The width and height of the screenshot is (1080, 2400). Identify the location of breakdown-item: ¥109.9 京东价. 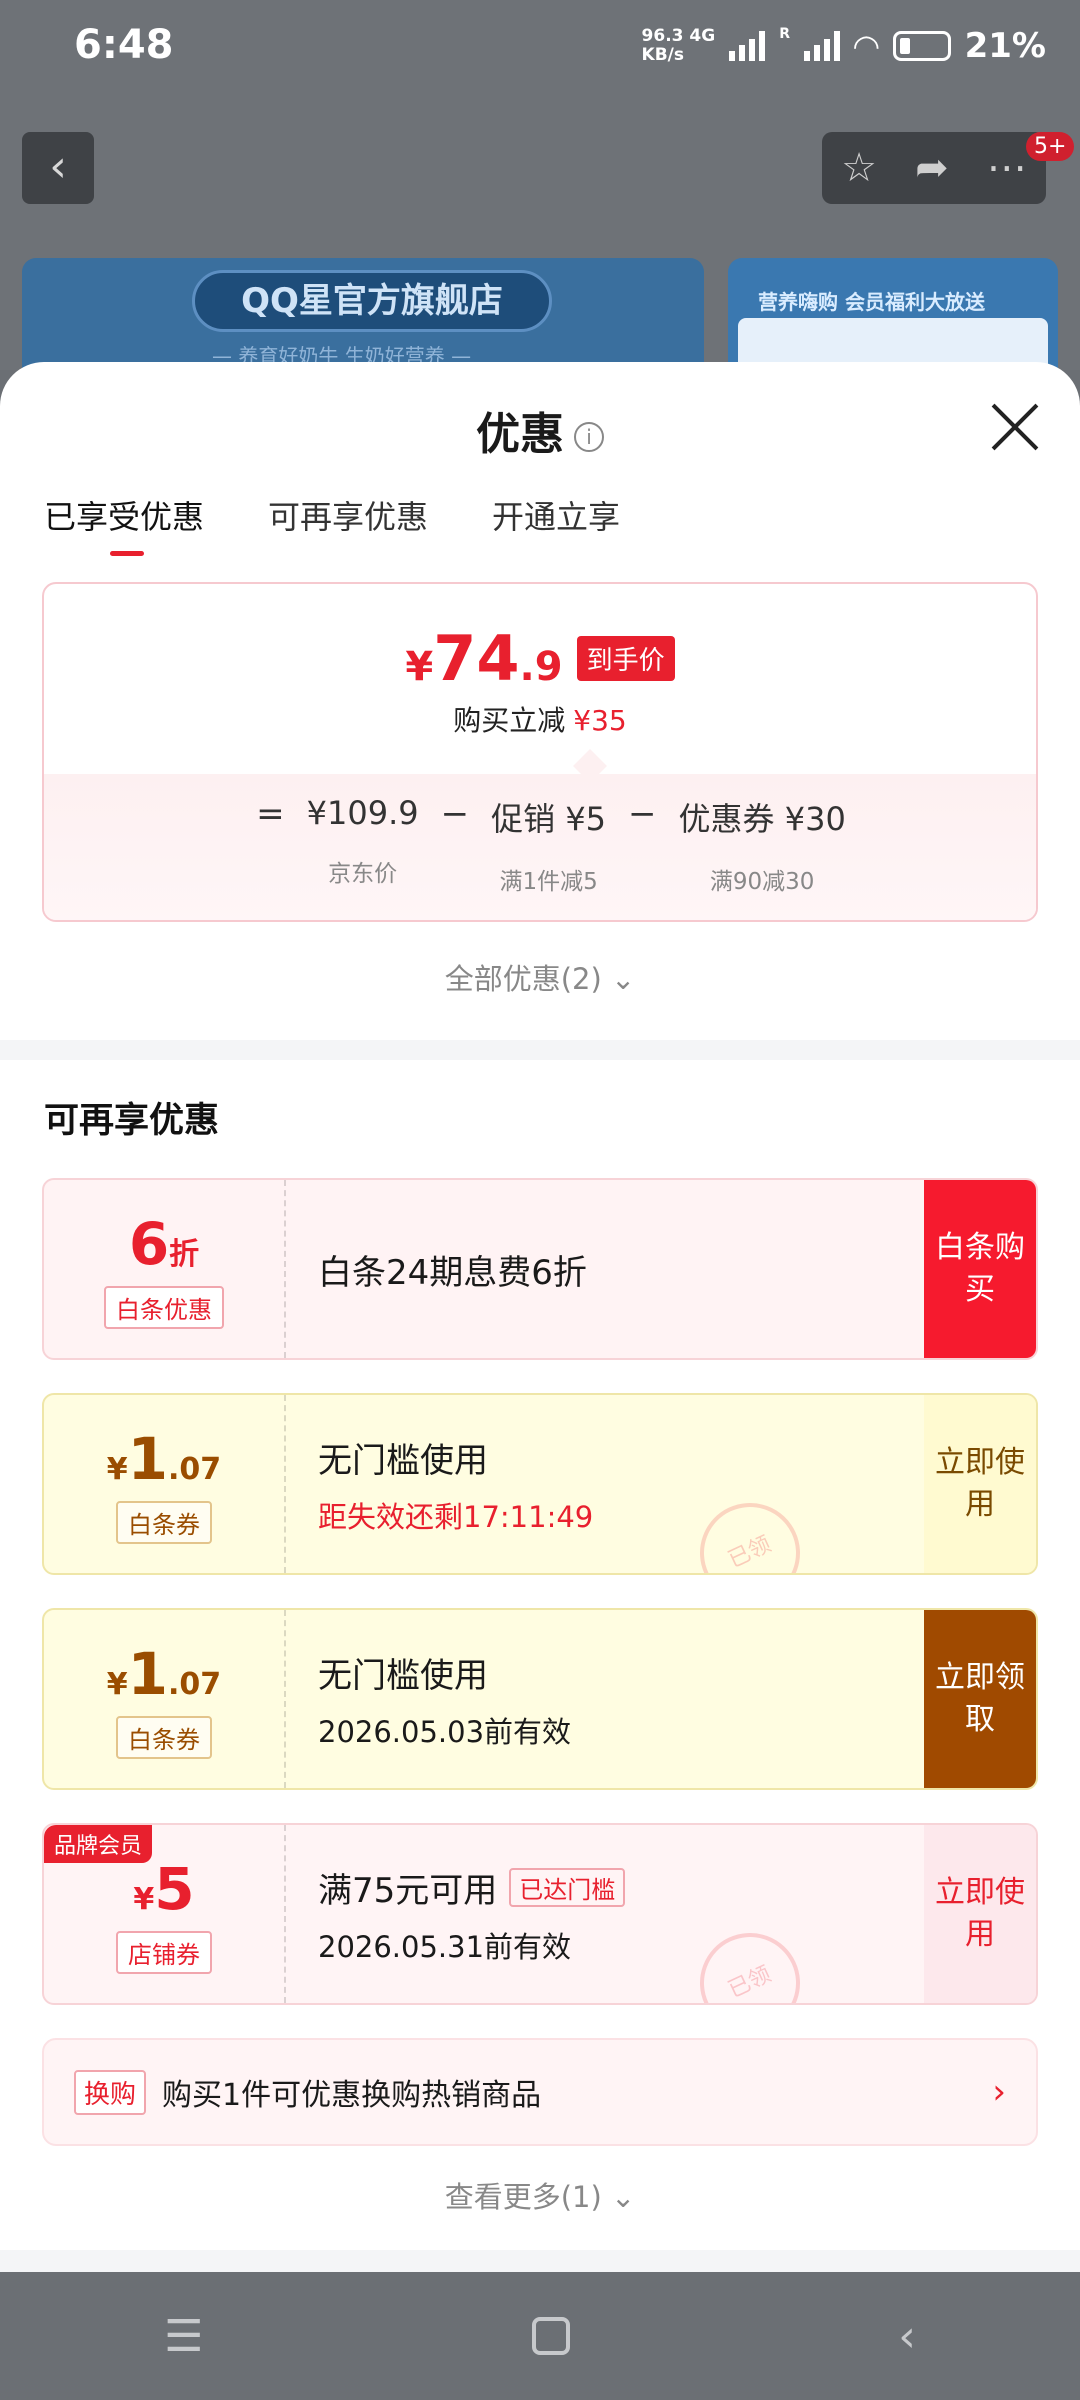
(362, 840).